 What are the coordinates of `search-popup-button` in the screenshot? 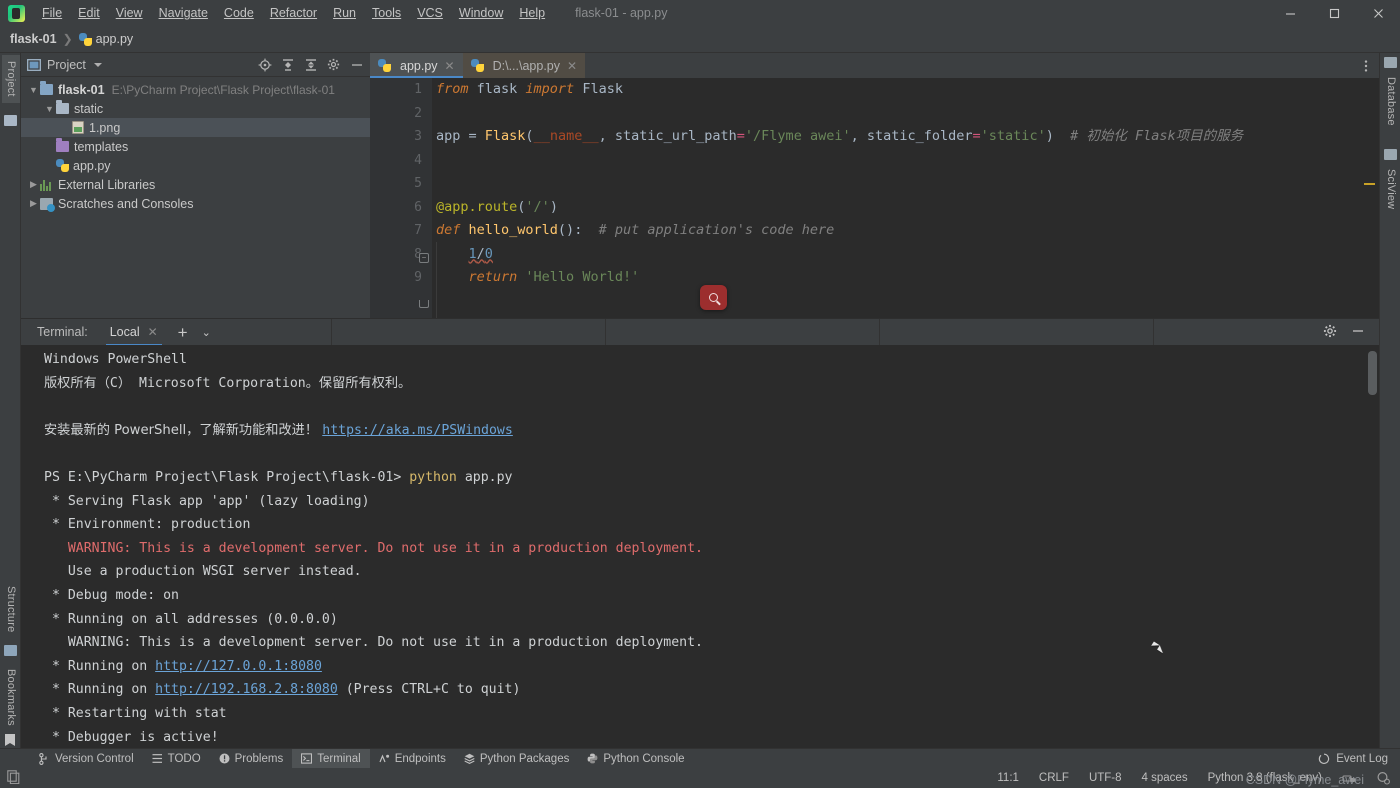 It's located at (713, 297).